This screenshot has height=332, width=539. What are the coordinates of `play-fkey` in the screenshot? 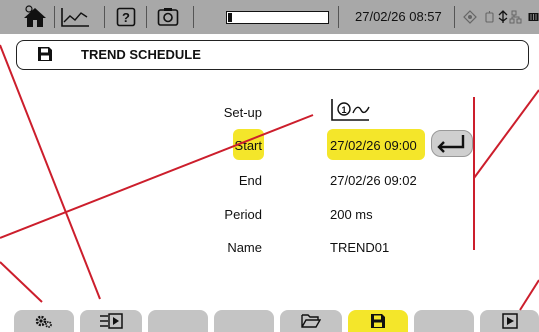 It's located at (509, 321).